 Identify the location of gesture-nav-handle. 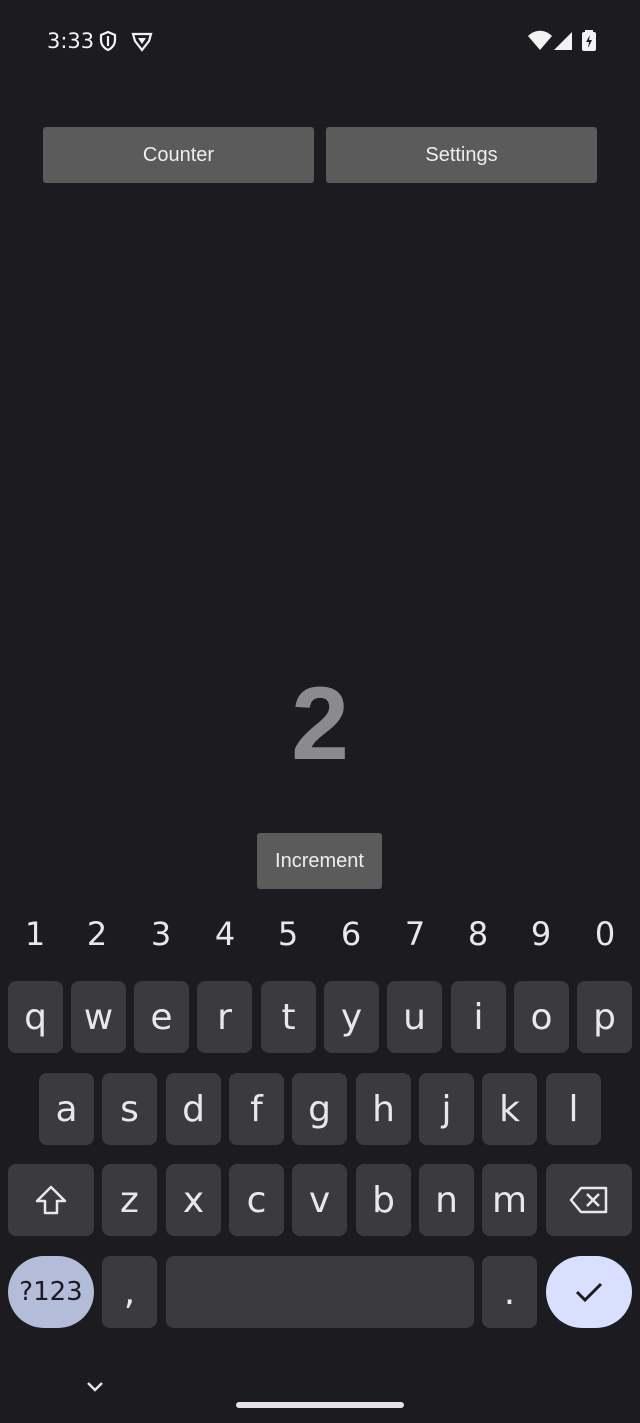
(320, 1405).